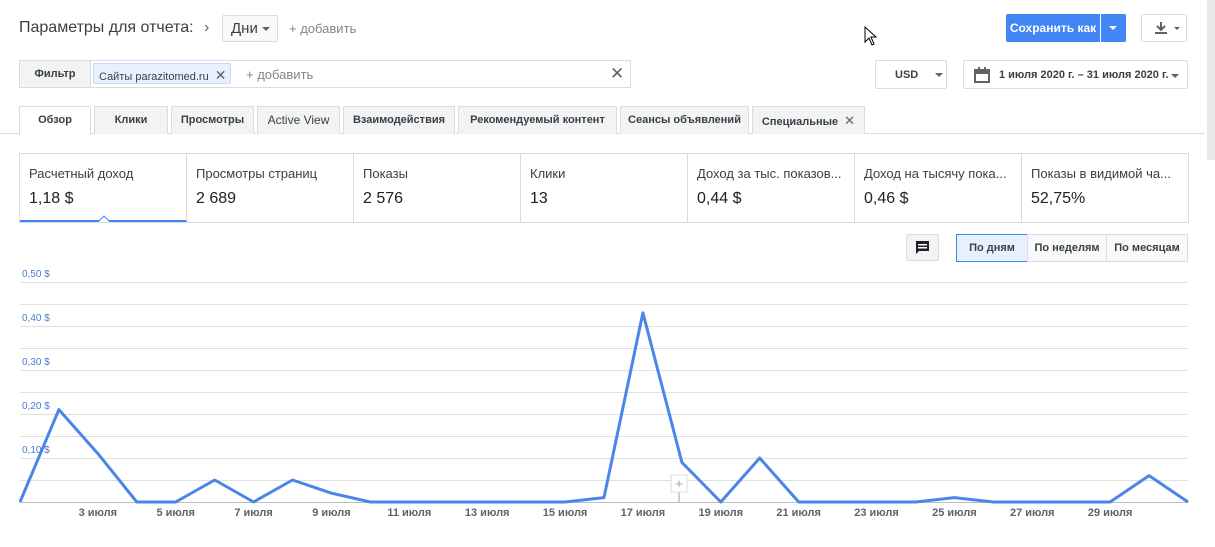  What do you see at coordinates (385, 173) in the screenshot?
I see `metric-label: Показы` at bounding box center [385, 173].